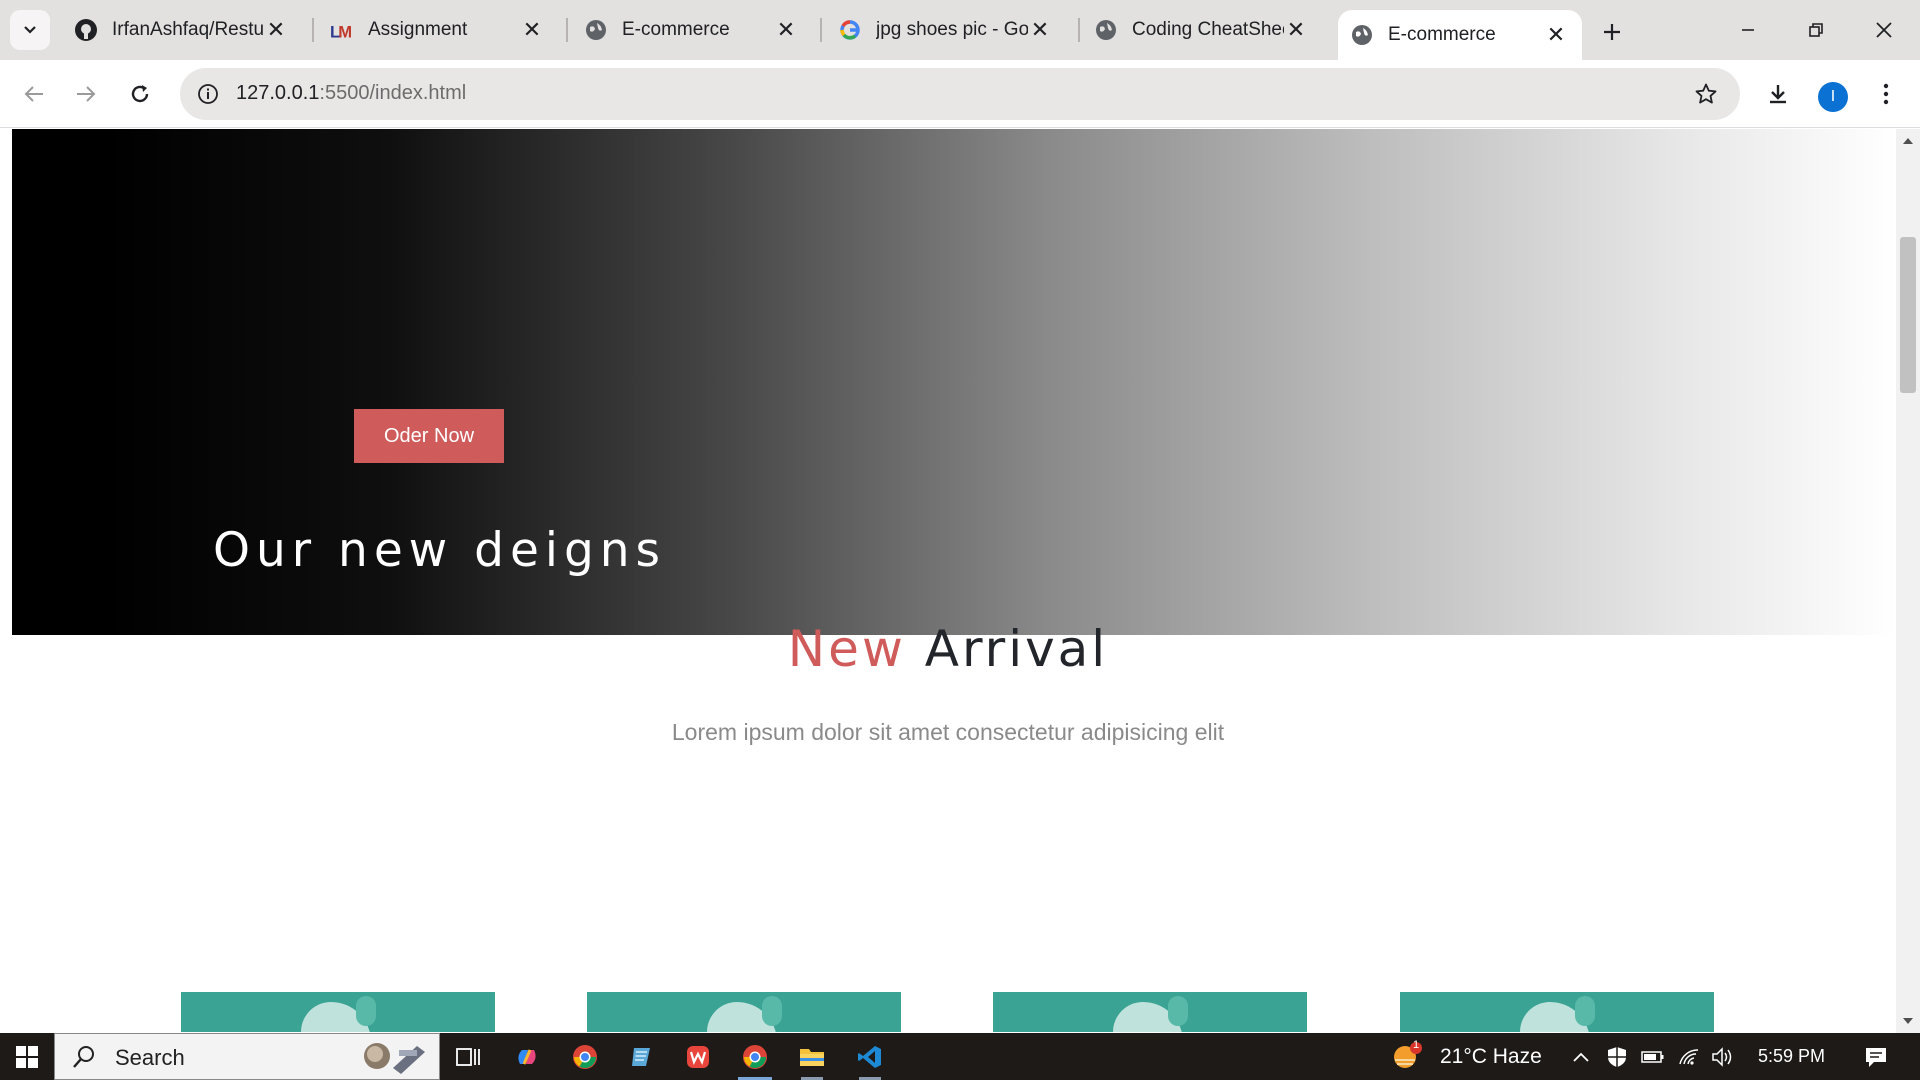 The width and height of the screenshot is (1920, 1080). What do you see at coordinates (468, 1056) in the screenshot?
I see `task-view-button` at bounding box center [468, 1056].